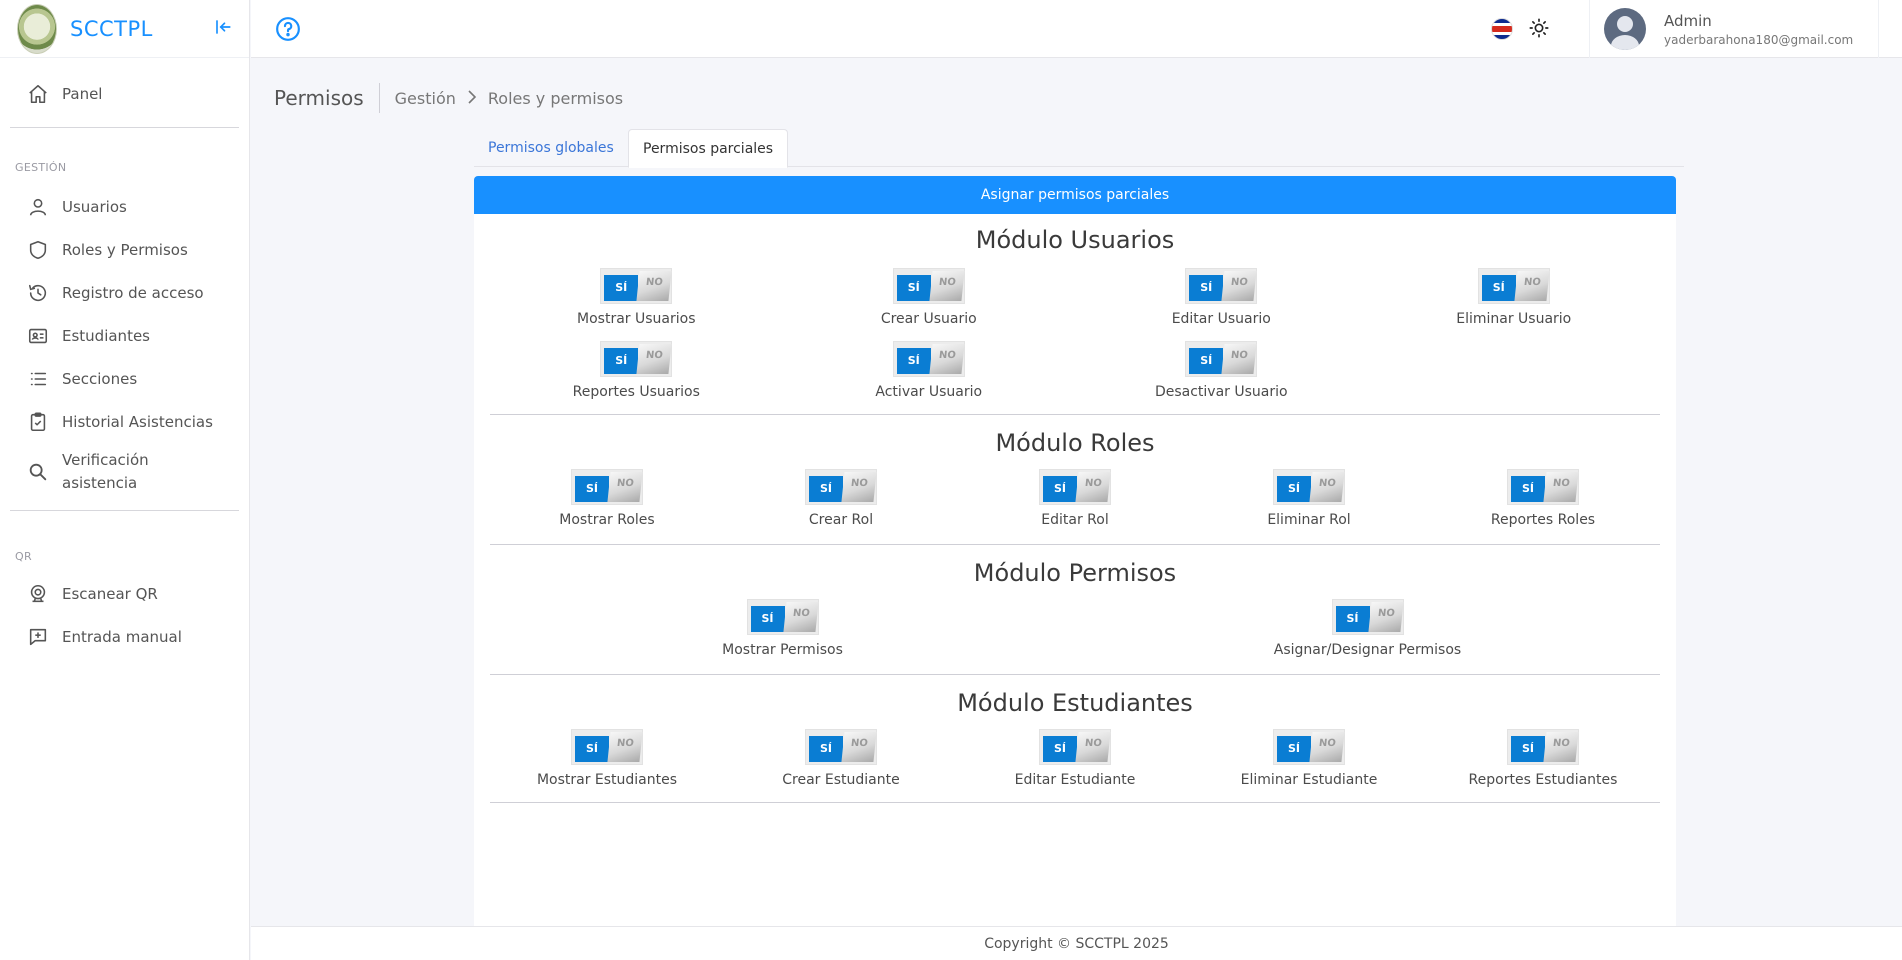 The image size is (1902, 960). What do you see at coordinates (288, 29) in the screenshot?
I see `help-icon` at bounding box center [288, 29].